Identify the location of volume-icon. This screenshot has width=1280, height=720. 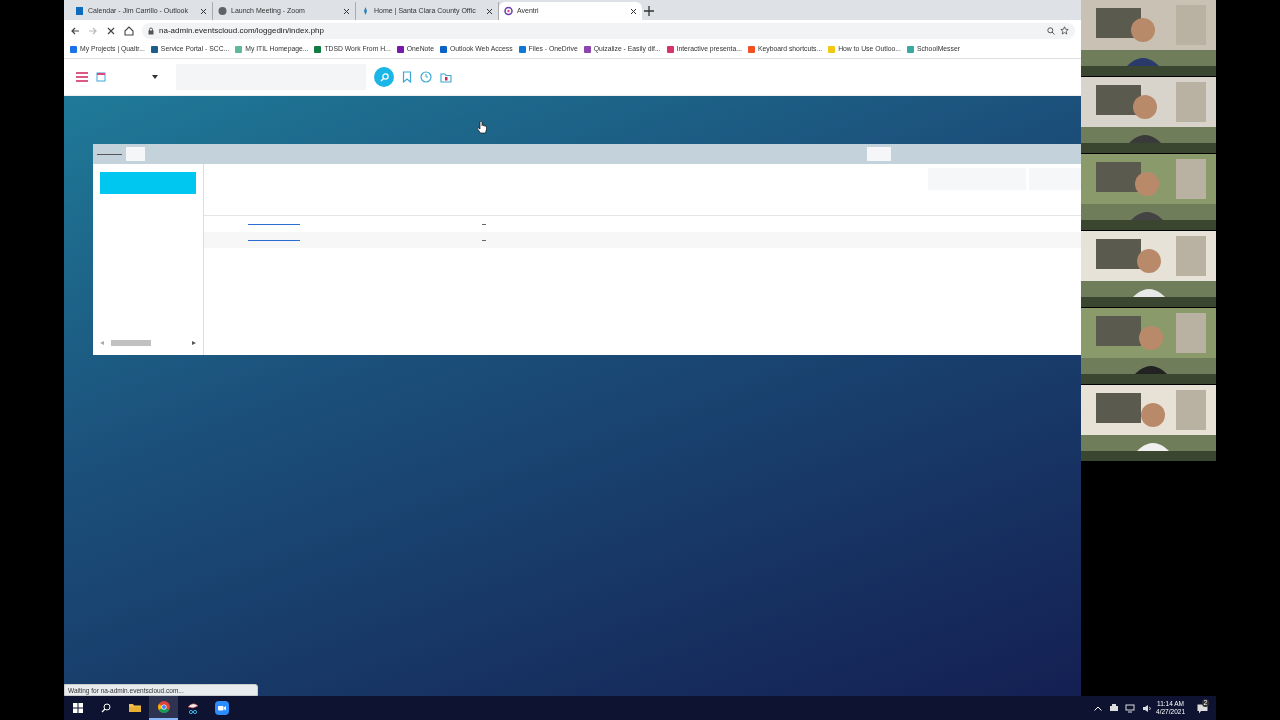
(1147, 708).